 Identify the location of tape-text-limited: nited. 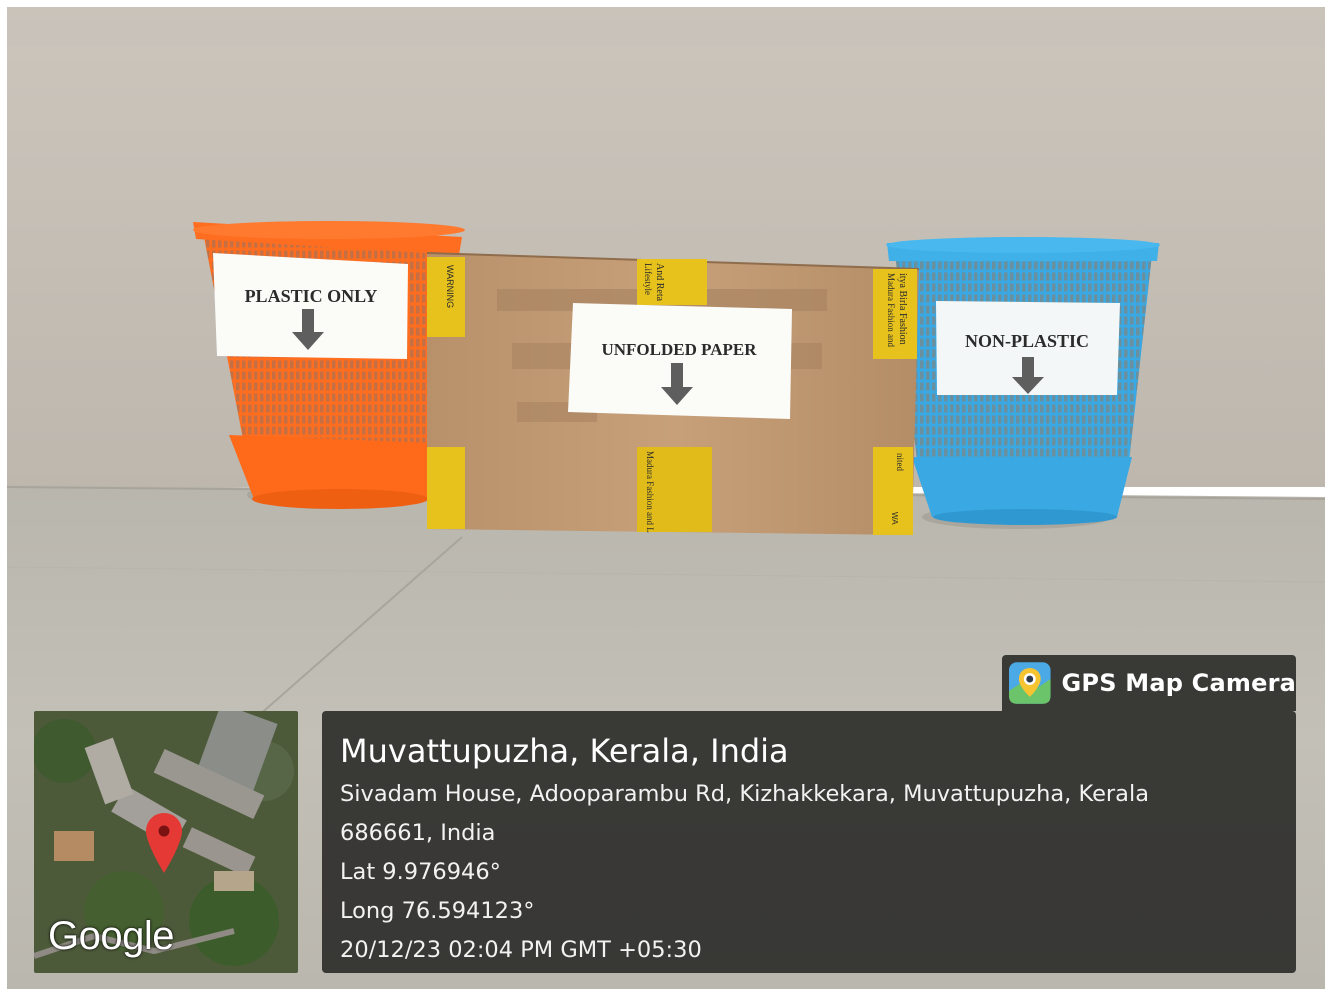
(900, 462).